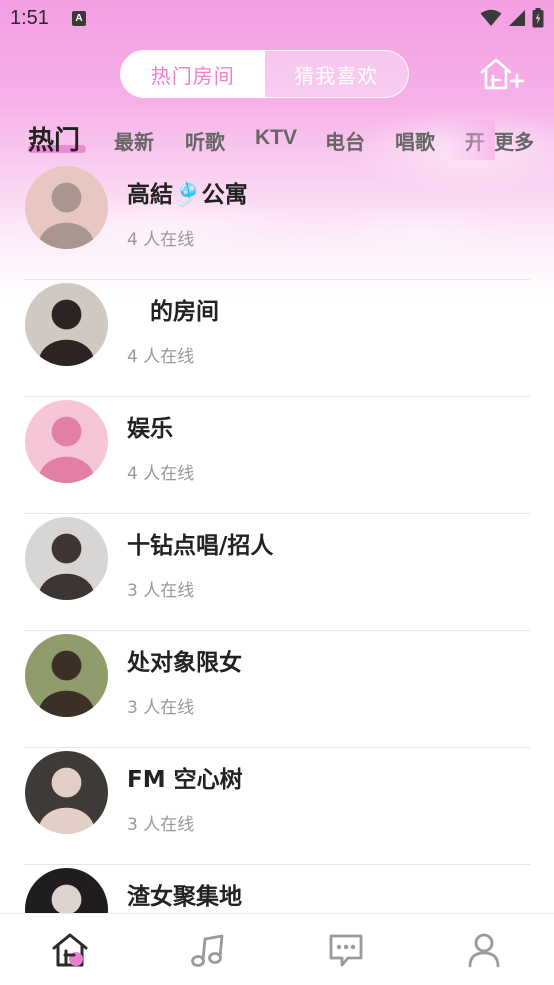 The width and height of the screenshot is (554, 985). I want to click on room-item: 处对象限女 3 人在线, so click(277, 689).